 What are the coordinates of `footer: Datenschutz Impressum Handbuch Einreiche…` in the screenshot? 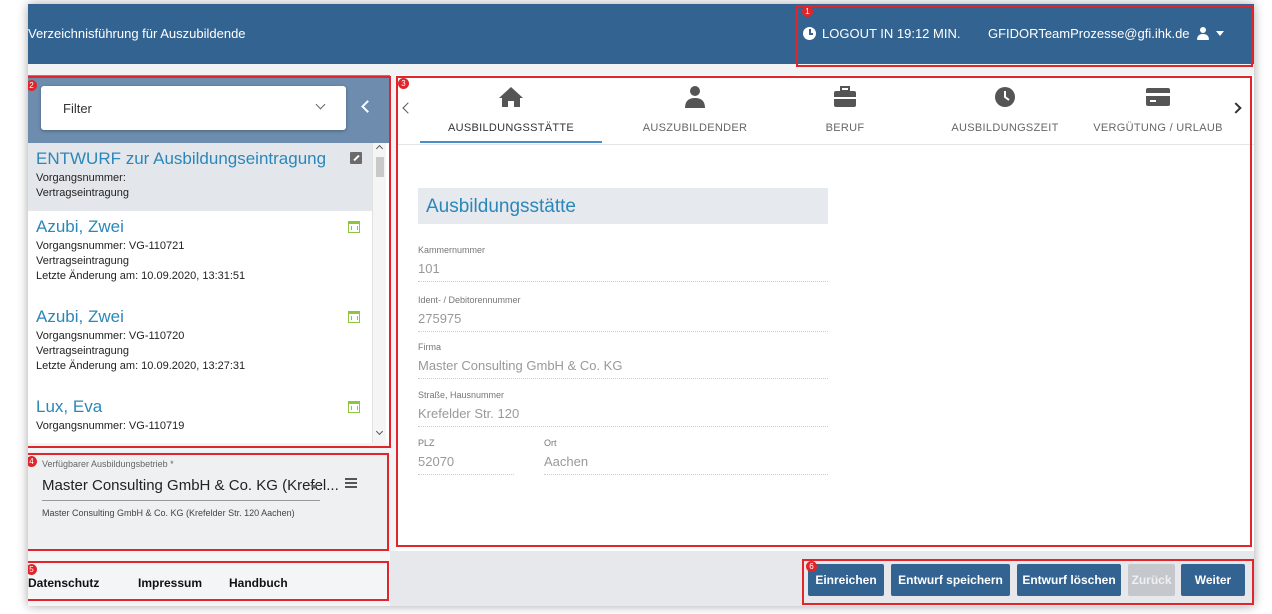 It's located at (641, 578).